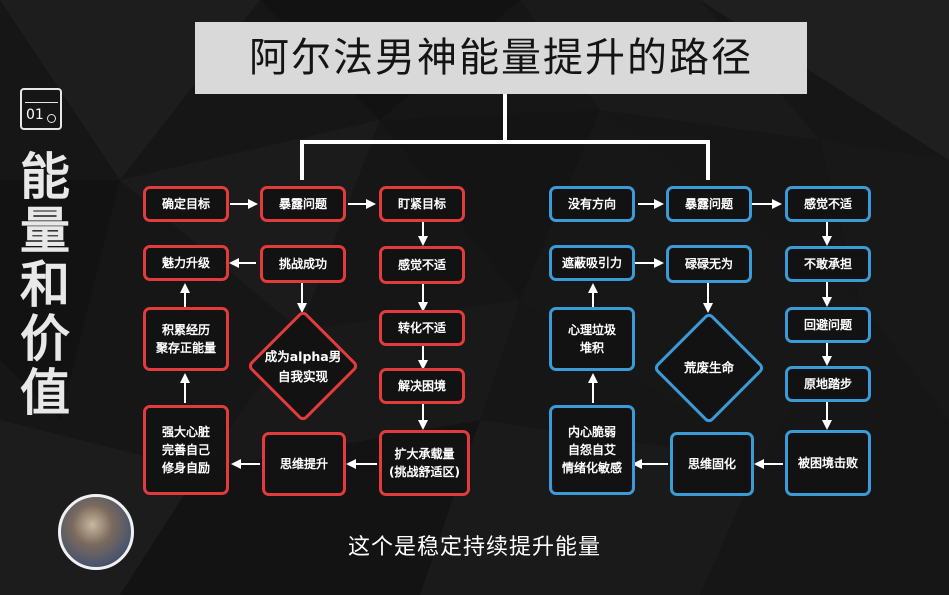 This screenshot has height=595, width=949. What do you see at coordinates (424, 463) in the screenshot?
I see `left-node-expand-capacity: 扩大承载量 (挑战舒适区)` at bounding box center [424, 463].